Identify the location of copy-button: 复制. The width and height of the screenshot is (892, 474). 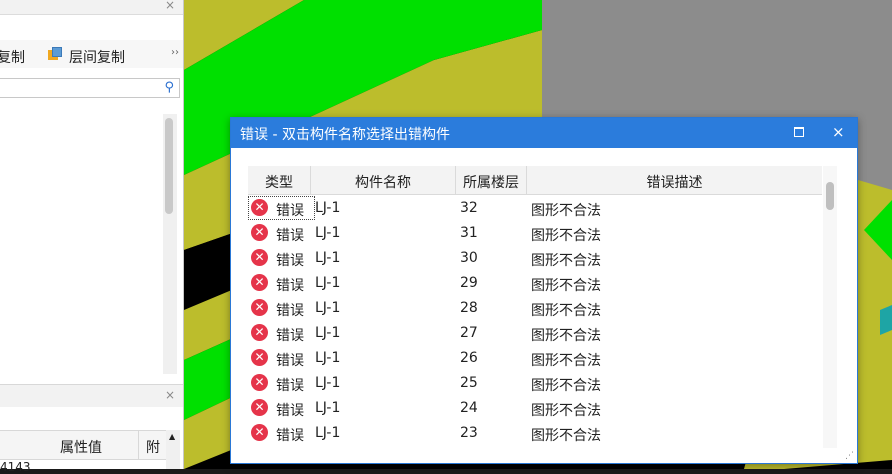
(12, 57).